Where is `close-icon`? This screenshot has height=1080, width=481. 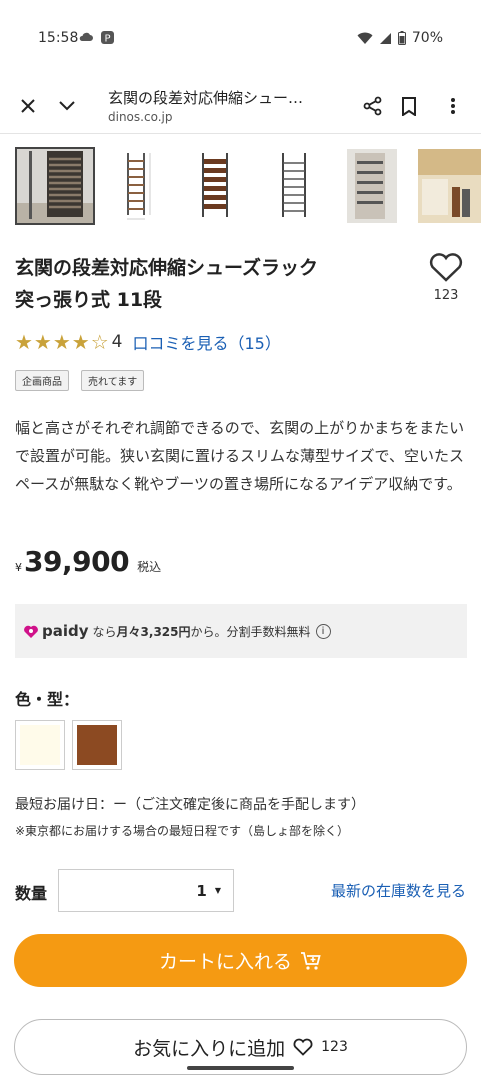 close-icon is located at coordinates (28, 106).